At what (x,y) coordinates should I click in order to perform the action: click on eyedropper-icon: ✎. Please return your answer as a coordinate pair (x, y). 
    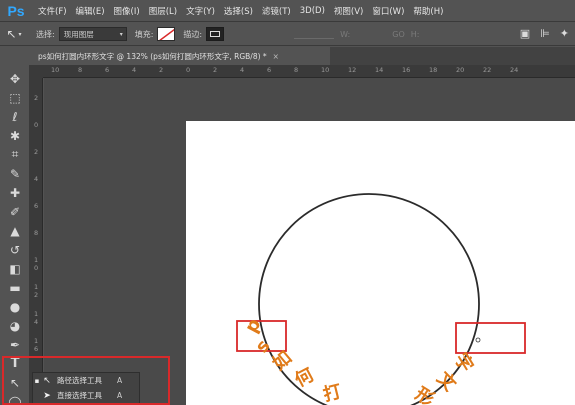
    Looking at the image, I should click on (15, 173).